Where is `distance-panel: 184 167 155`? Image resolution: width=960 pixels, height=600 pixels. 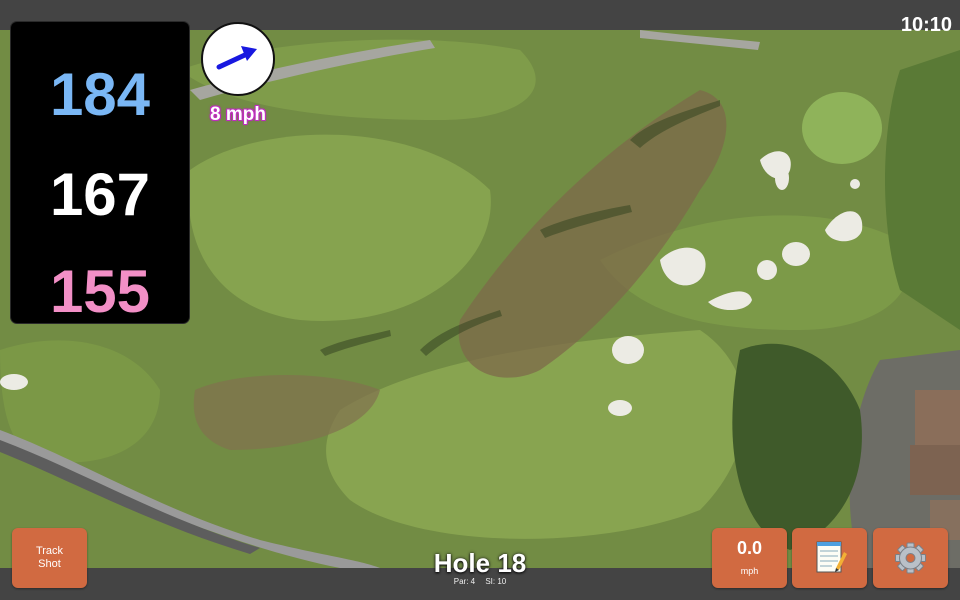 distance-panel: 184 167 155 is located at coordinates (100, 173).